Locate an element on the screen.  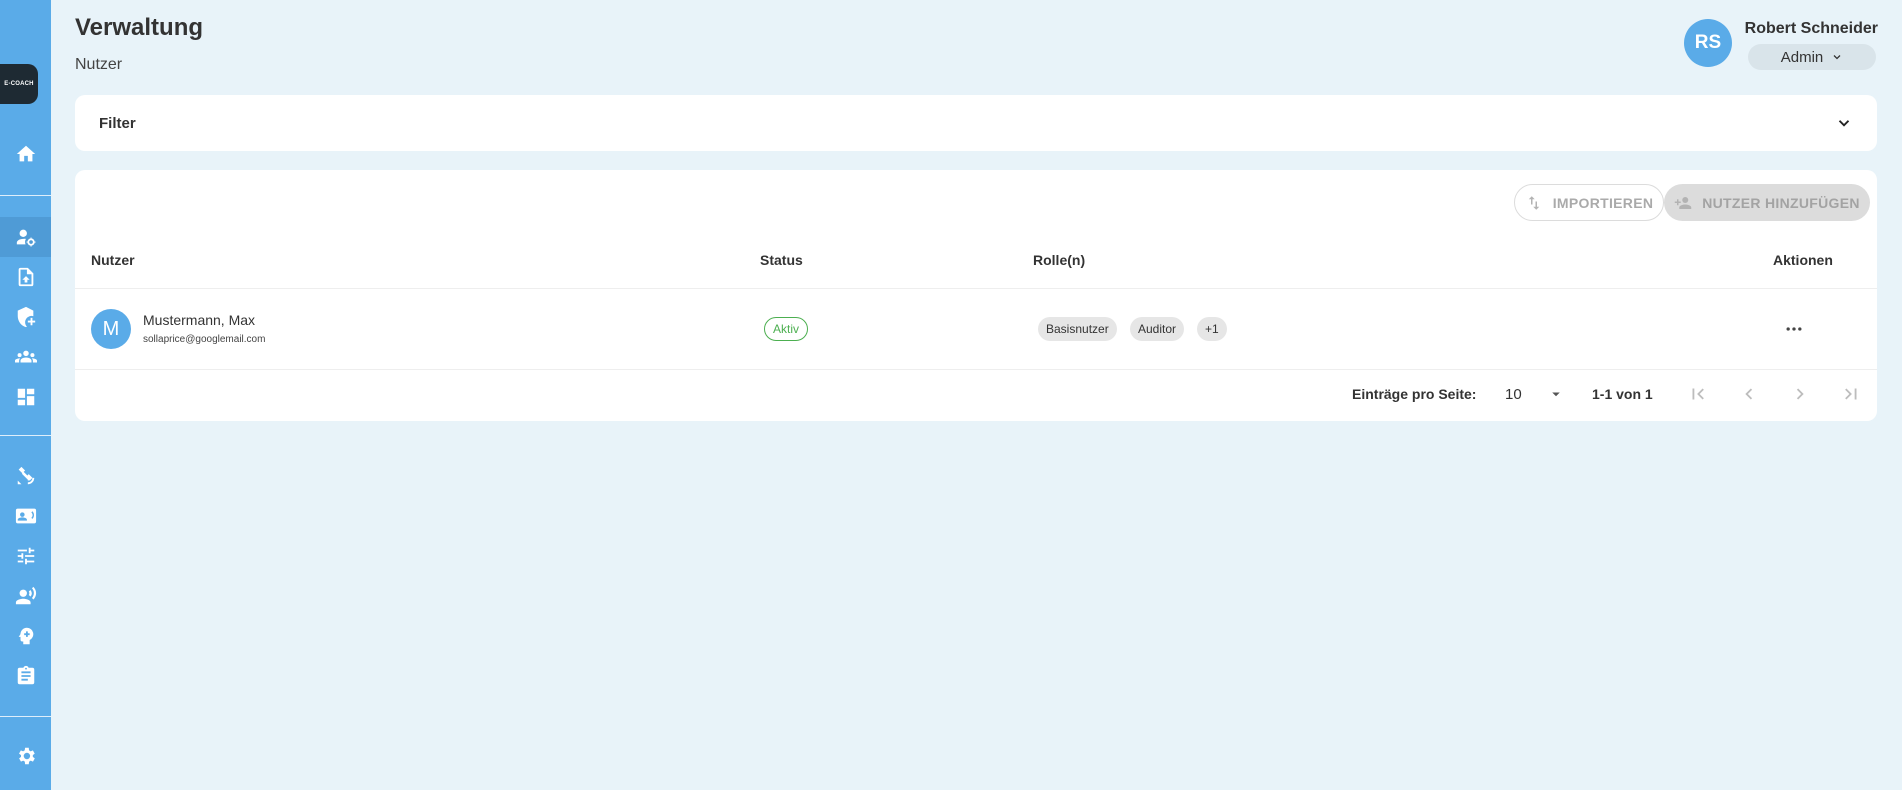
shield-add-icon is located at coordinates (26, 317).